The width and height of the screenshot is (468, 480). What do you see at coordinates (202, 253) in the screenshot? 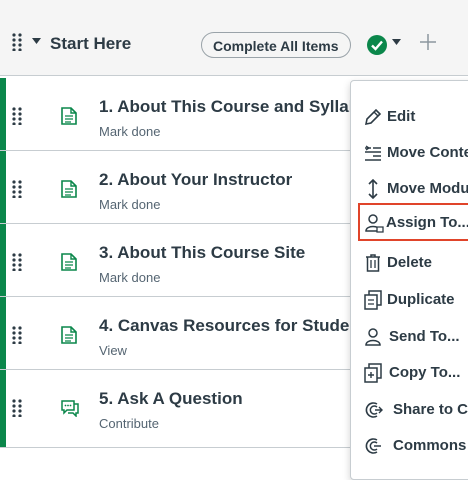
I see `item-title: 3. About This Course Site` at bounding box center [202, 253].